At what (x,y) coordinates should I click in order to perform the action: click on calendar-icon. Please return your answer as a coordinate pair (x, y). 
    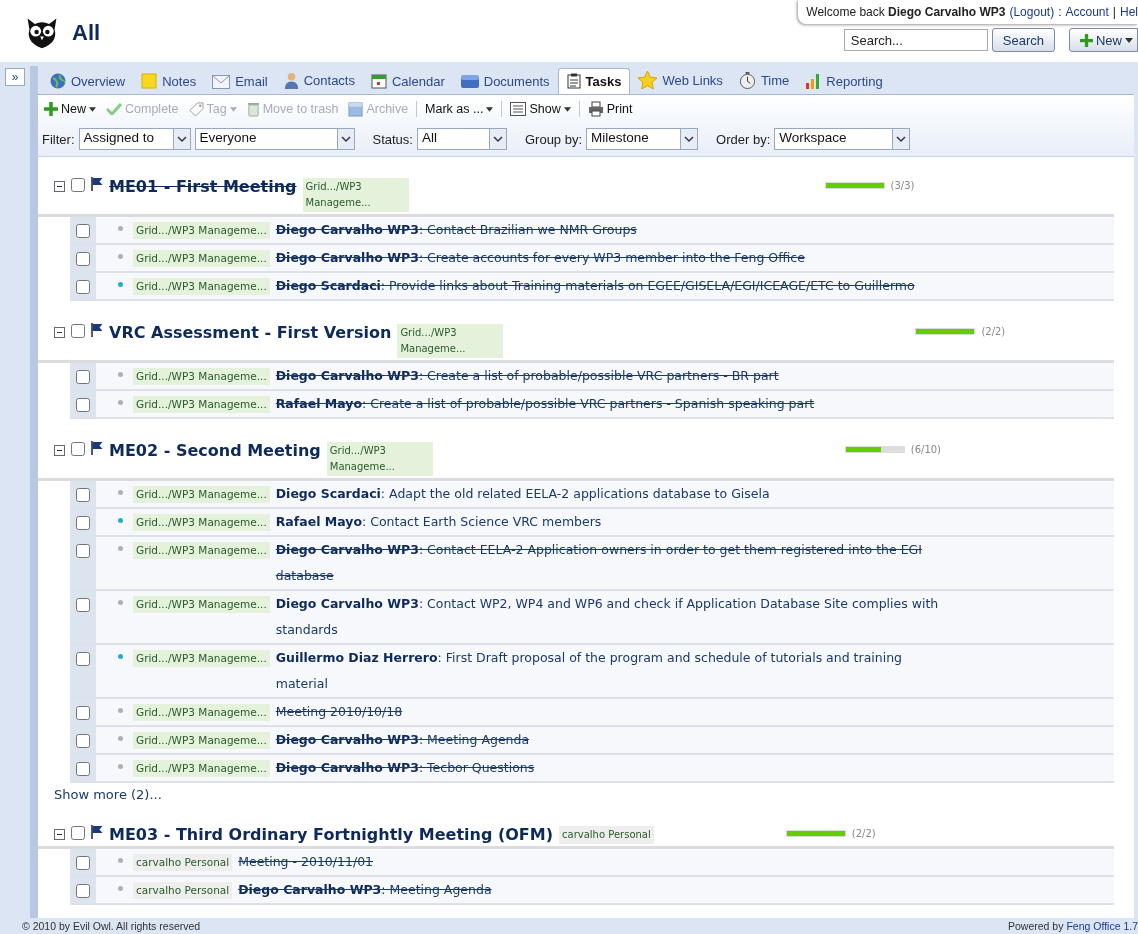
    Looking at the image, I should click on (379, 81).